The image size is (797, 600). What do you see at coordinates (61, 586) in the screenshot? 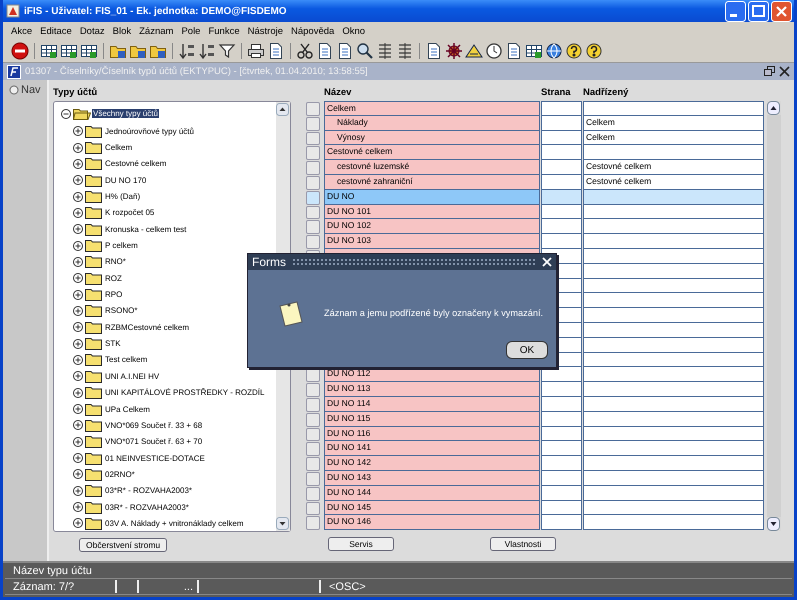
I see `record-status: Záznam: 7/?` at bounding box center [61, 586].